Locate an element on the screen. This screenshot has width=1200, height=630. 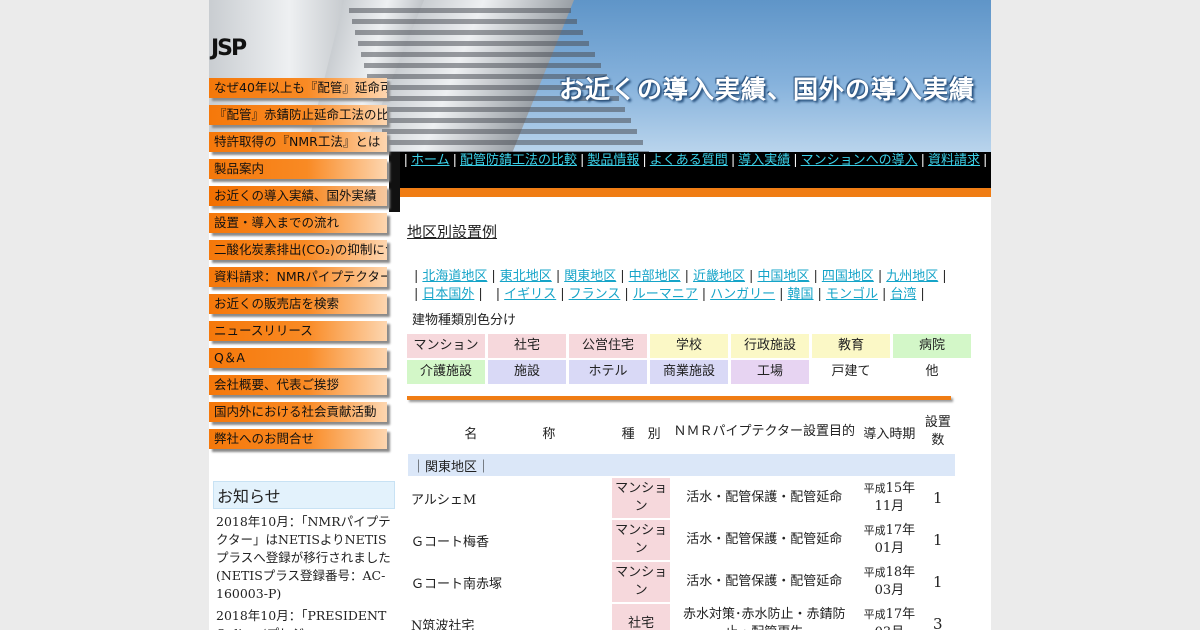
nav-link-3: 製品情報 is located at coordinates (613, 160).